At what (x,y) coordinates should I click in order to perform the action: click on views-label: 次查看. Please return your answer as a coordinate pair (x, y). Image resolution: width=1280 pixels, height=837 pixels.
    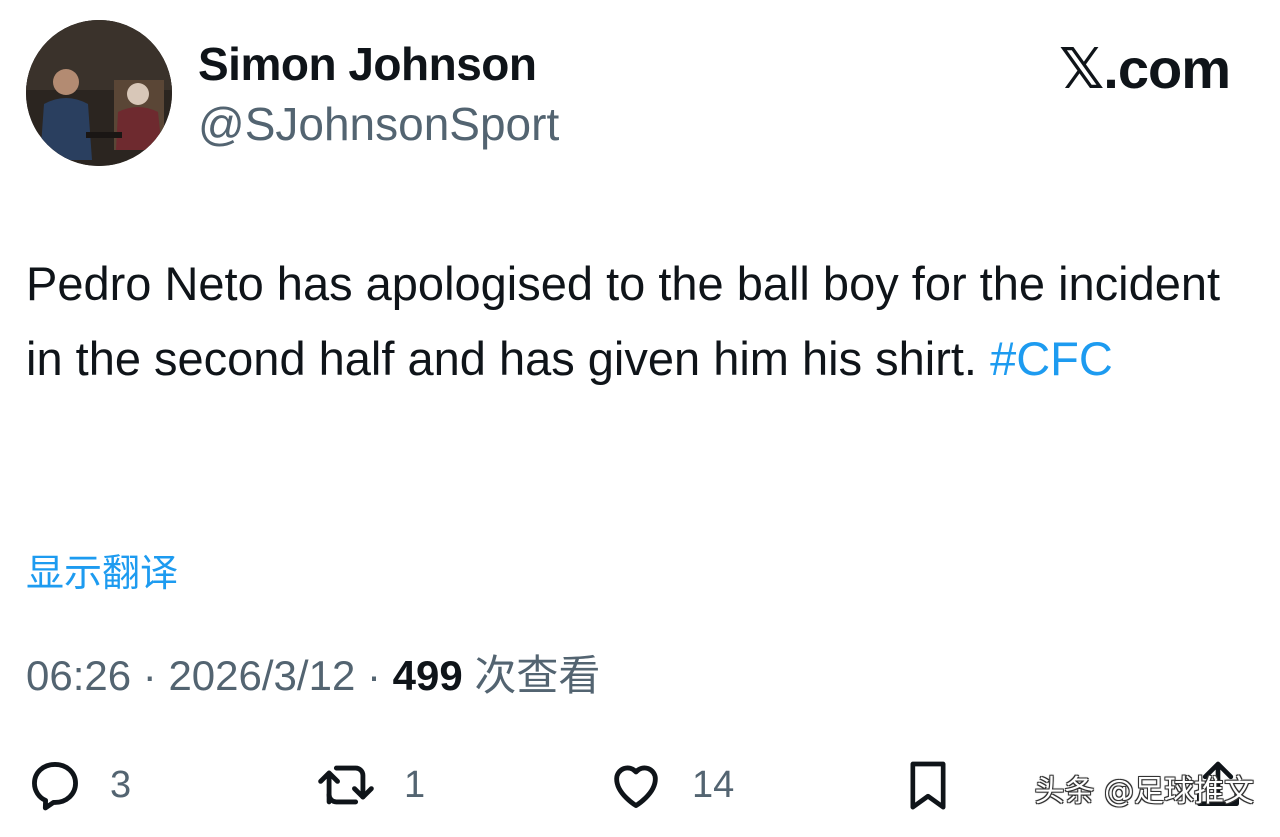
    Looking at the image, I should click on (537, 675).